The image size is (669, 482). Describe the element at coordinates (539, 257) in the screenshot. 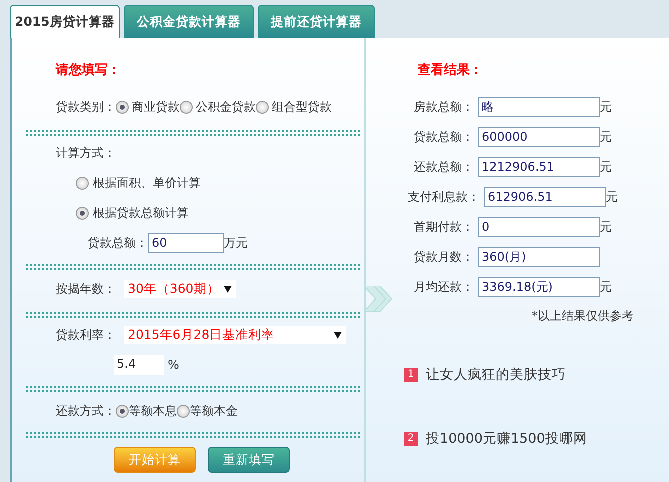

I see `result-field: 360(月)` at that location.